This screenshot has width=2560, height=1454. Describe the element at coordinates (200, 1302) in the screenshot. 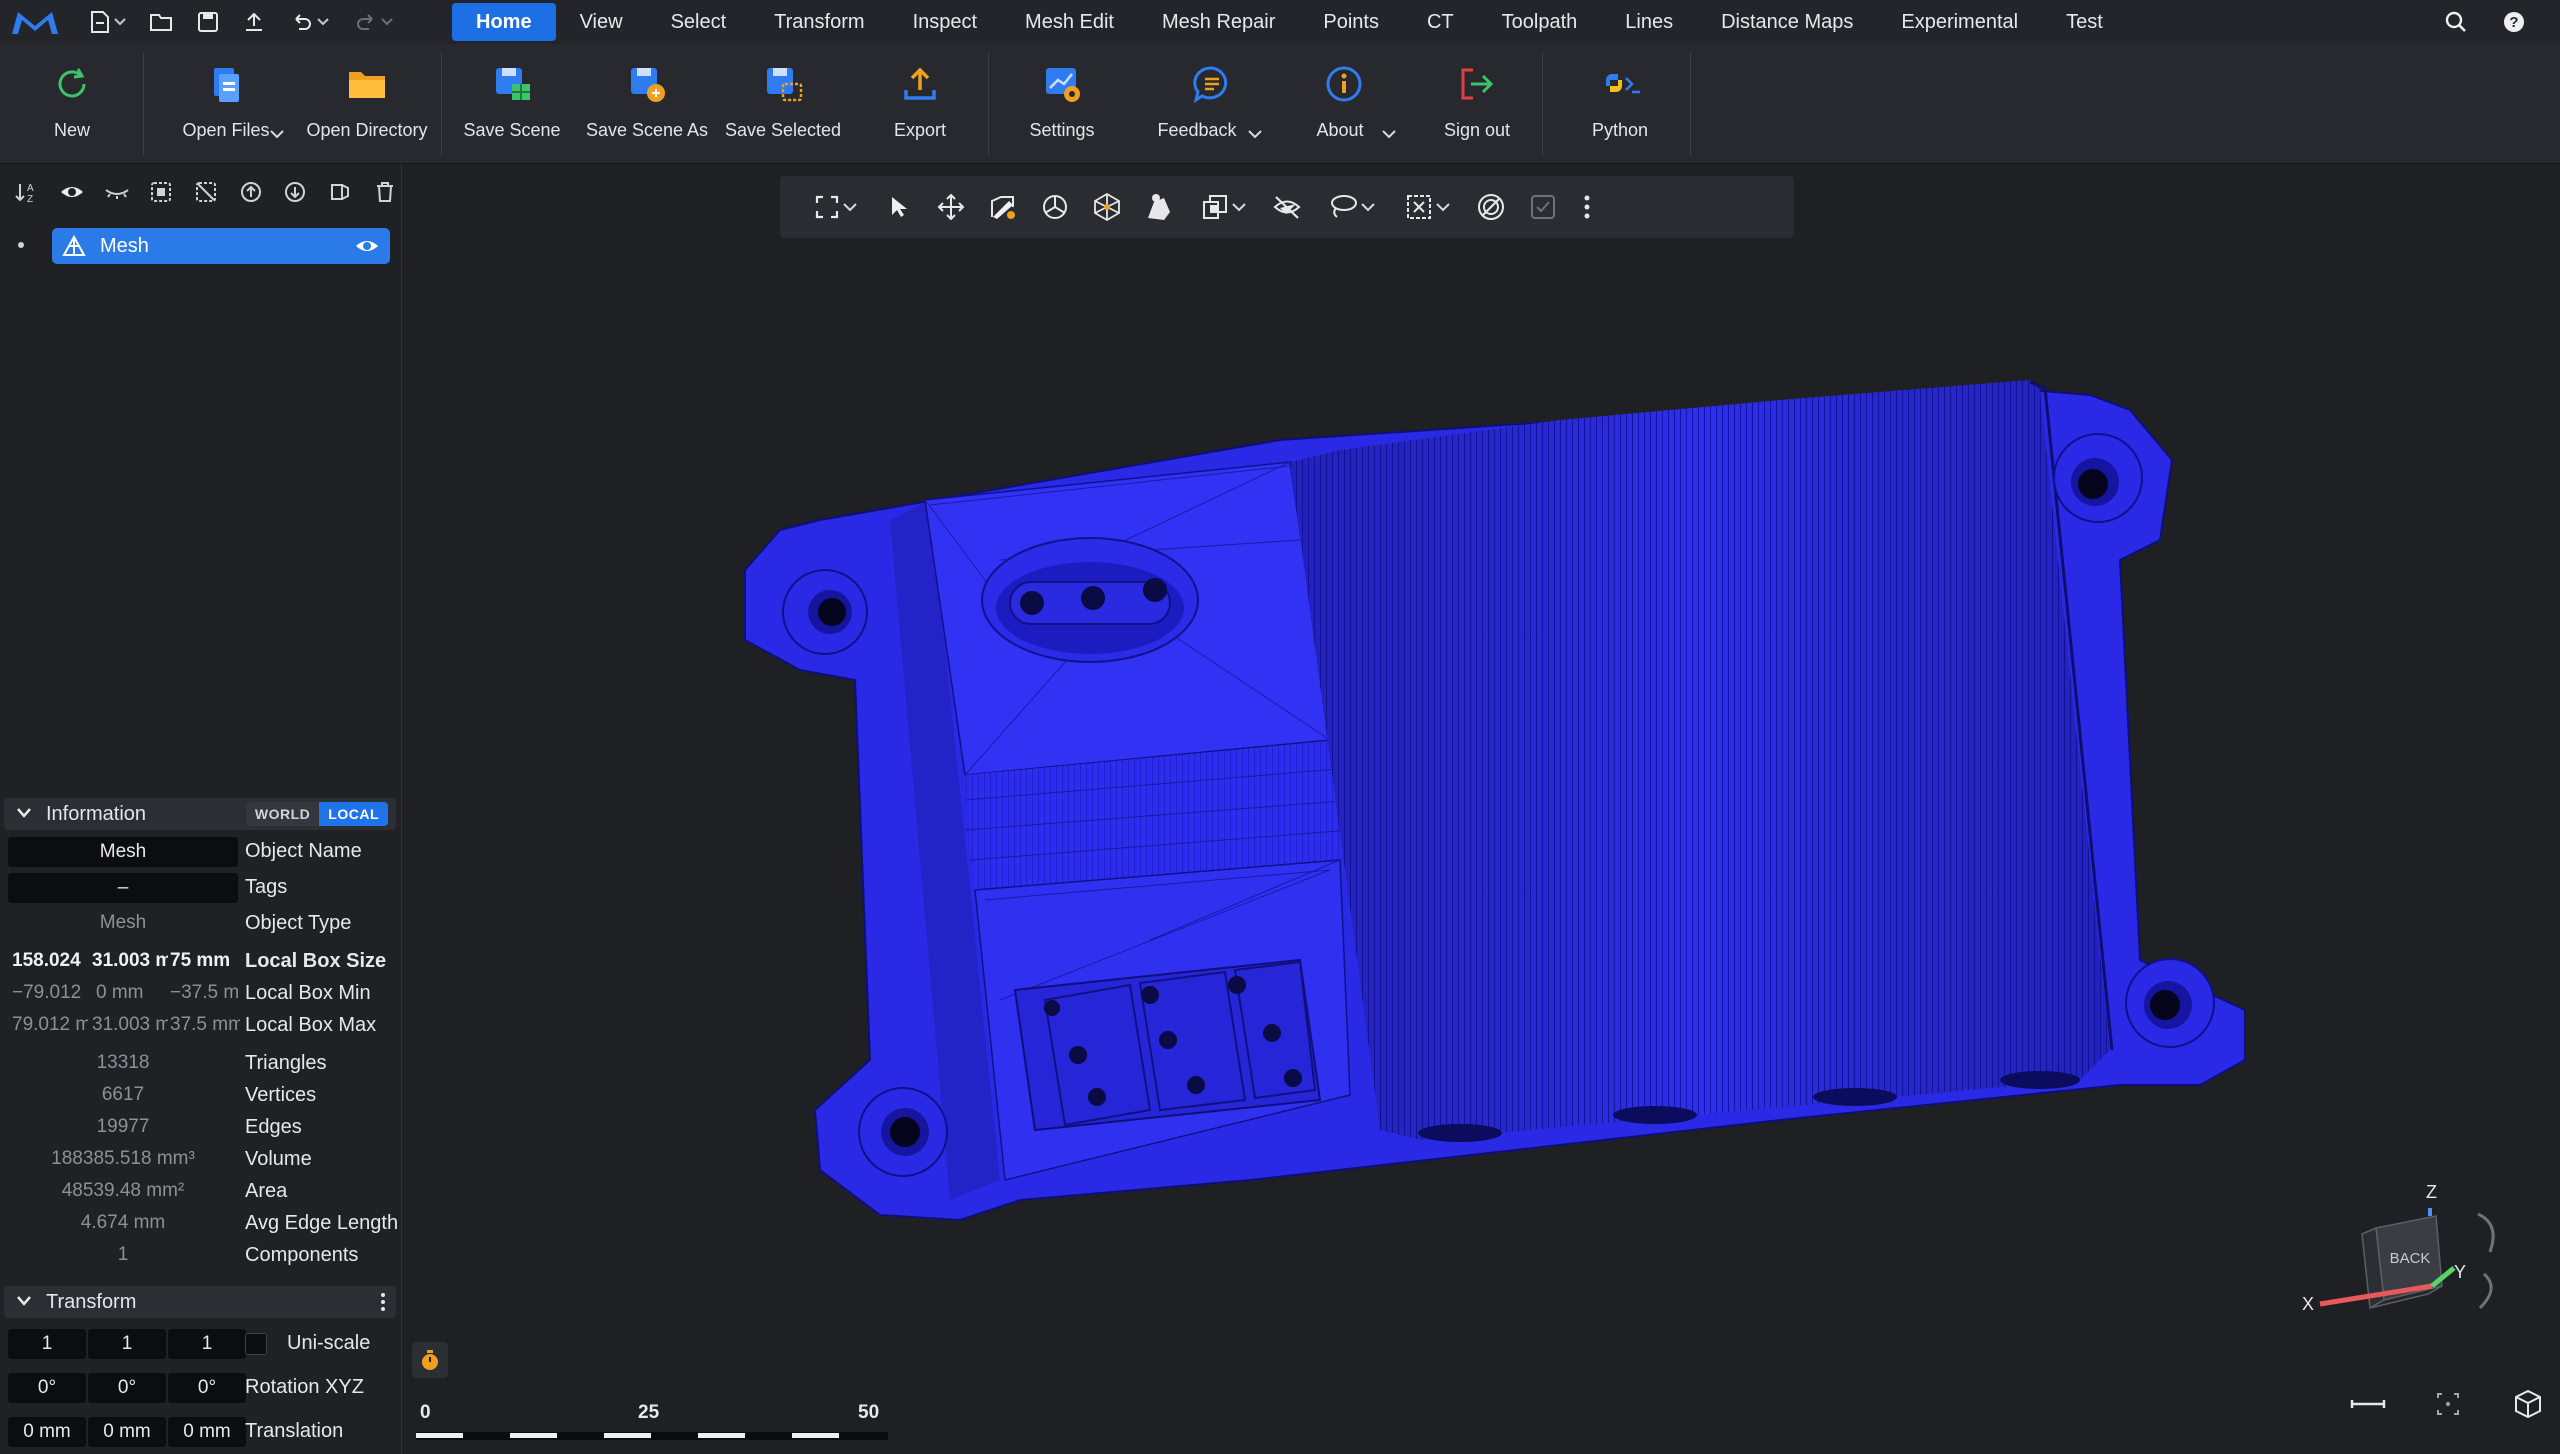

I see `transform-header: Transform` at that location.